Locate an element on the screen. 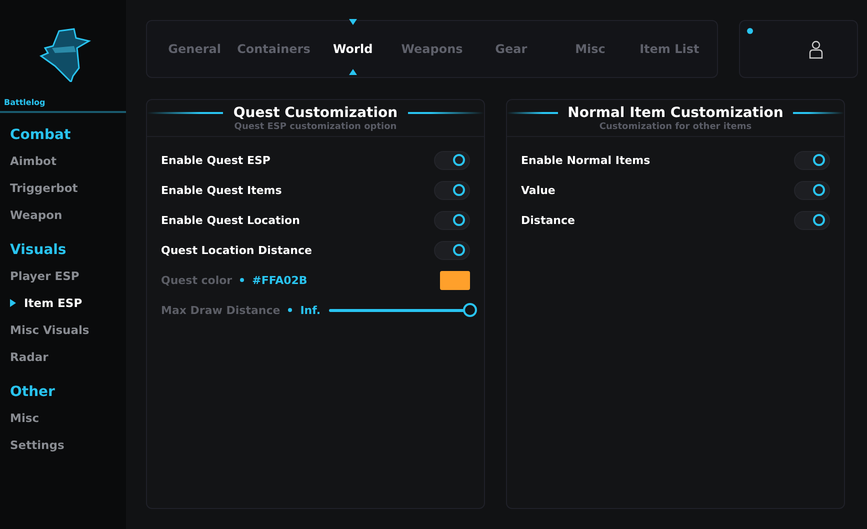  slider-value: Inf. is located at coordinates (310, 310).